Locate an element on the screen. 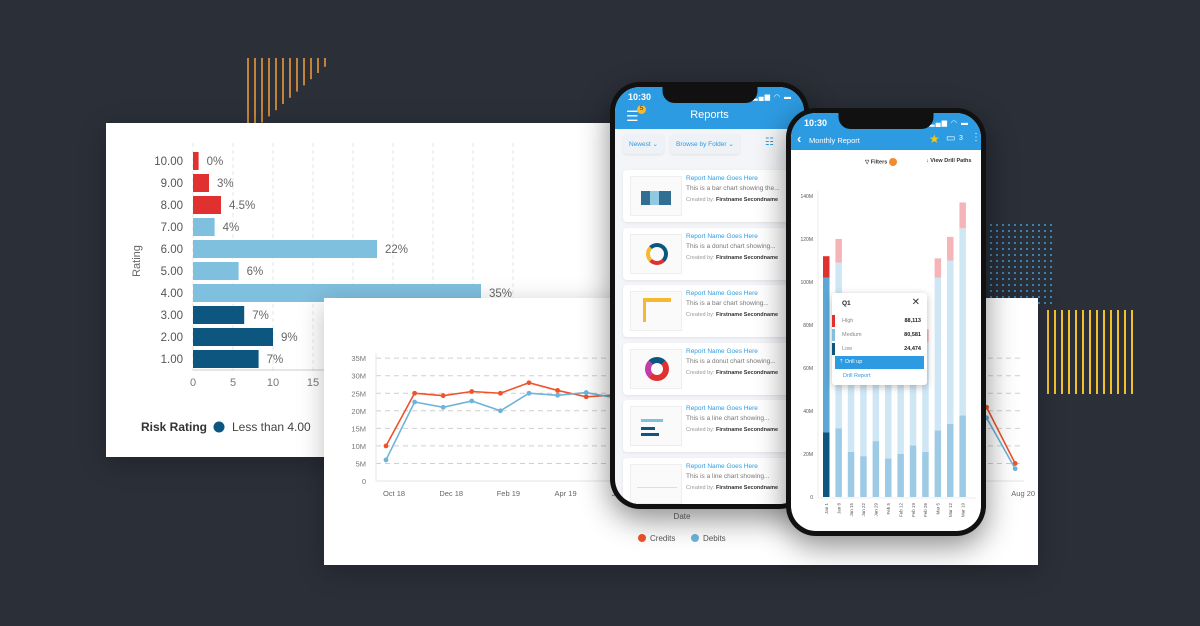 This screenshot has width=1200, height=626. legend-entry-low: Less than 4.00 is located at coordinates (271, 427).